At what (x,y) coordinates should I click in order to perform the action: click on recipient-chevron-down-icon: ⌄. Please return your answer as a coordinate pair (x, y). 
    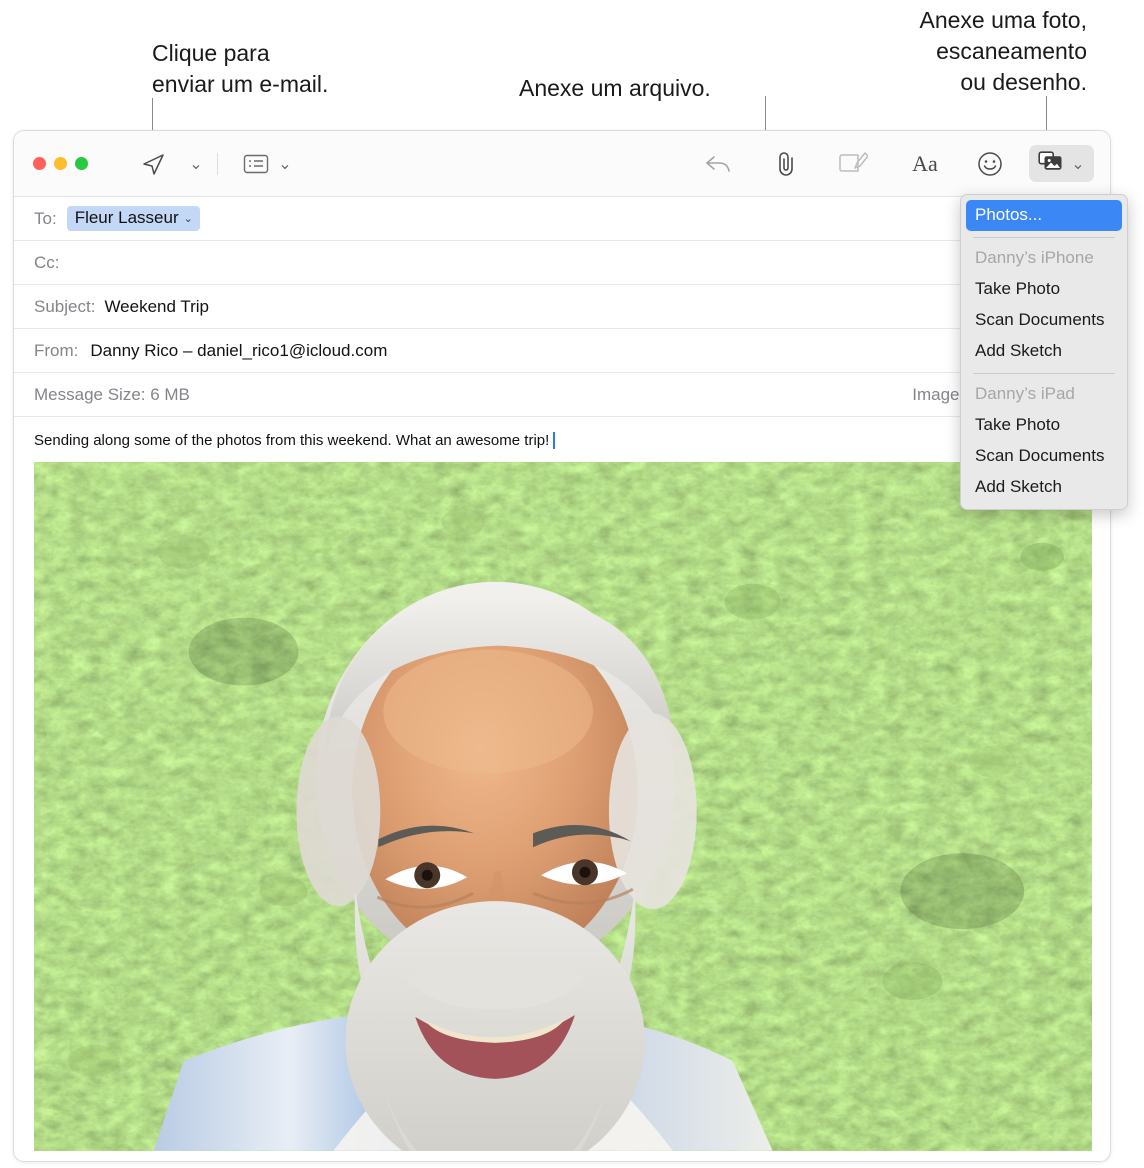
    Looking at the image, I should click on (188, 218).